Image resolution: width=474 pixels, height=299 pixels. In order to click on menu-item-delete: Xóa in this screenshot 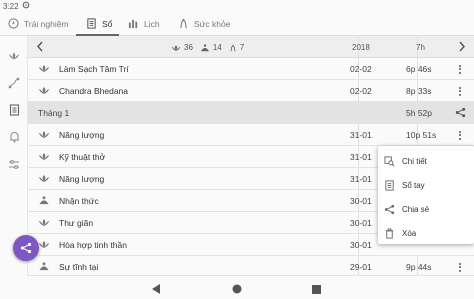, I will do `click(426, 233)`.